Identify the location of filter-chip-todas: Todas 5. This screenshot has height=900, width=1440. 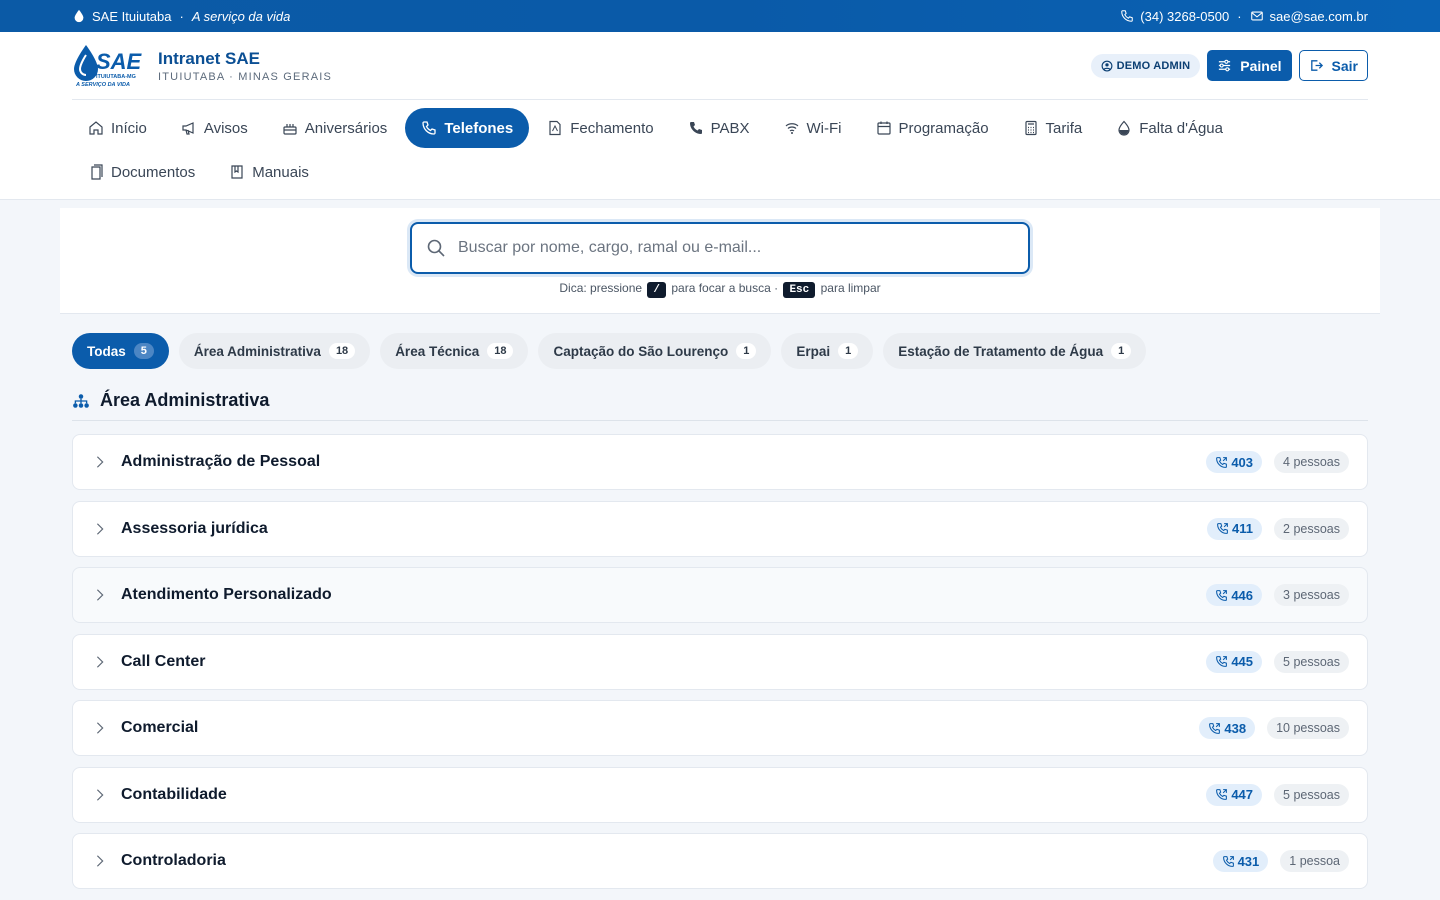
(120, 351).